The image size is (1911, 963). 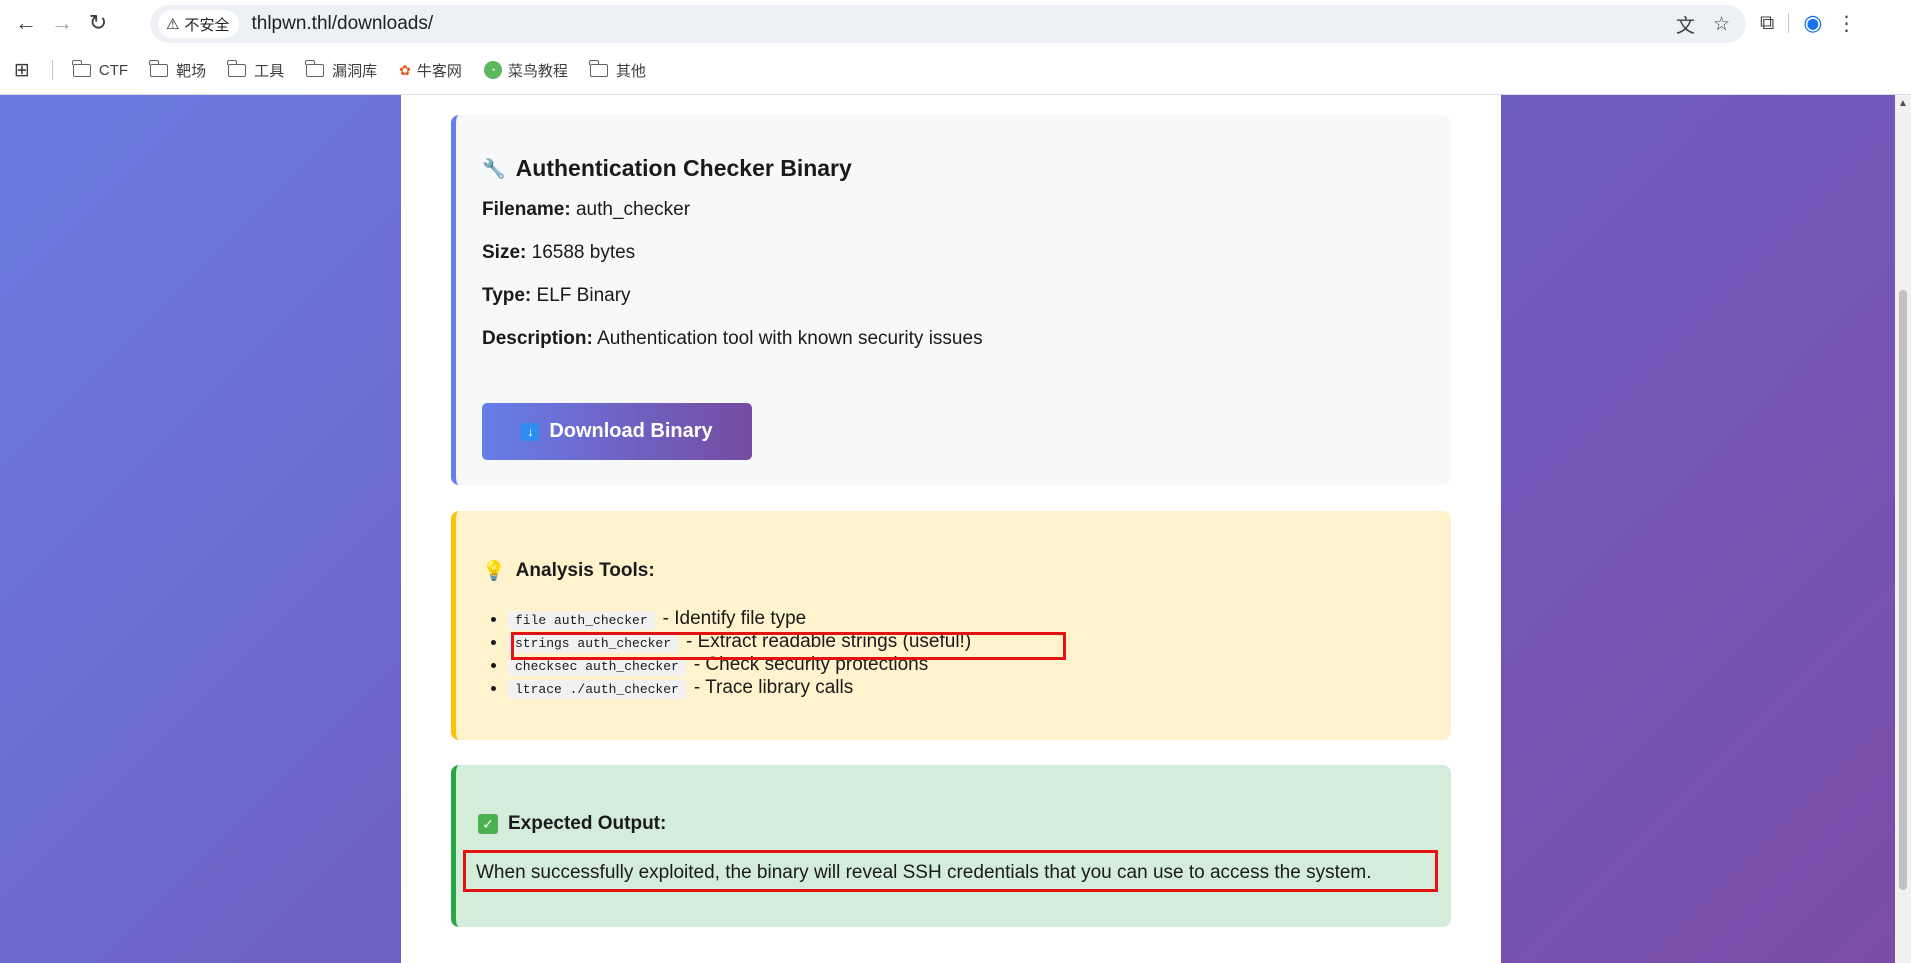 What do you see at coordinates (504, 252) in the screenshot?
I see `size-label: Size:` at bounding box center [504, 252].